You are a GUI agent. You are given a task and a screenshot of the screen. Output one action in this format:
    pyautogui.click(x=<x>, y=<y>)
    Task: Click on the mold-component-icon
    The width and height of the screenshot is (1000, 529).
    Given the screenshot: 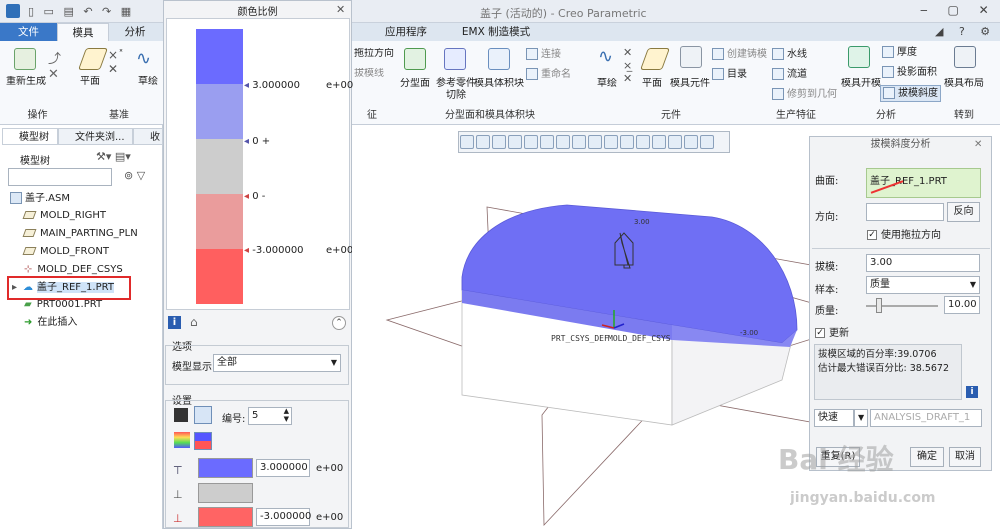 What is the action you would take?
    pyautogui.click(x=691, y=58)
    